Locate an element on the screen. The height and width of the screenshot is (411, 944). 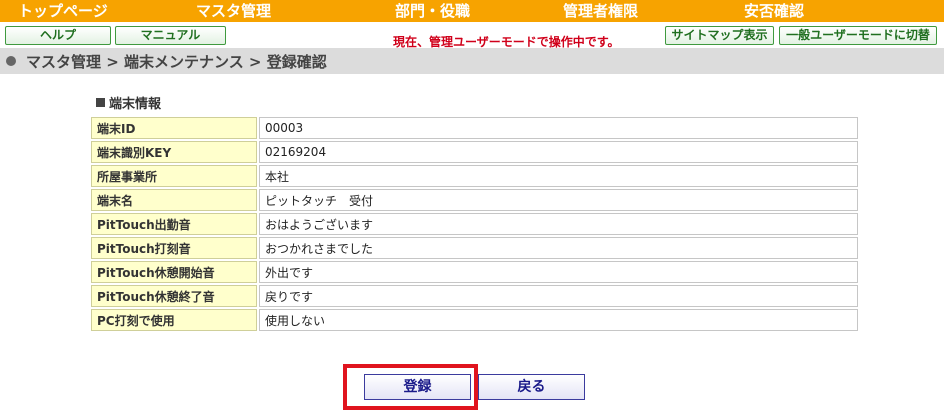
table-row: PC打刻で使用 使用しない is located at coordinates (474, 320).